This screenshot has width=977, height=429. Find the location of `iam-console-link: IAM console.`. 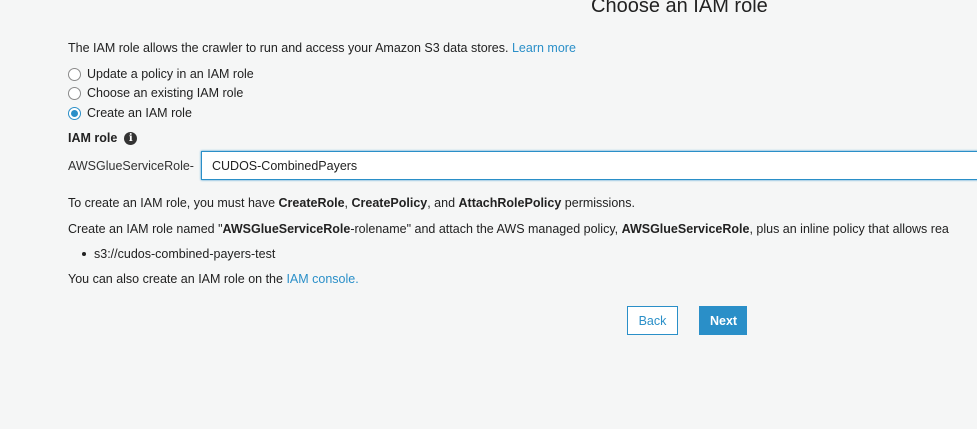

iam-console-link: IAM console. is located at coordinates (322, 279).